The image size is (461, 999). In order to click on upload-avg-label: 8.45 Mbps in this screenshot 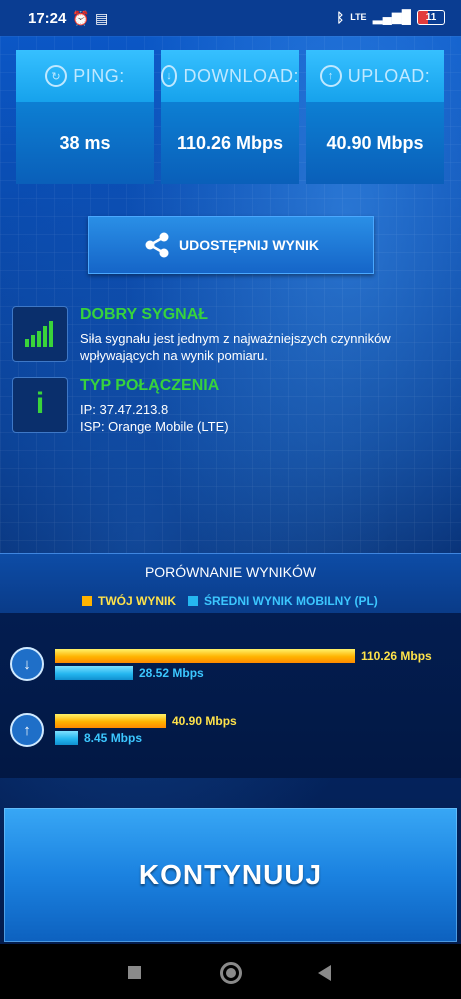, I will do `click(113, 738)`.